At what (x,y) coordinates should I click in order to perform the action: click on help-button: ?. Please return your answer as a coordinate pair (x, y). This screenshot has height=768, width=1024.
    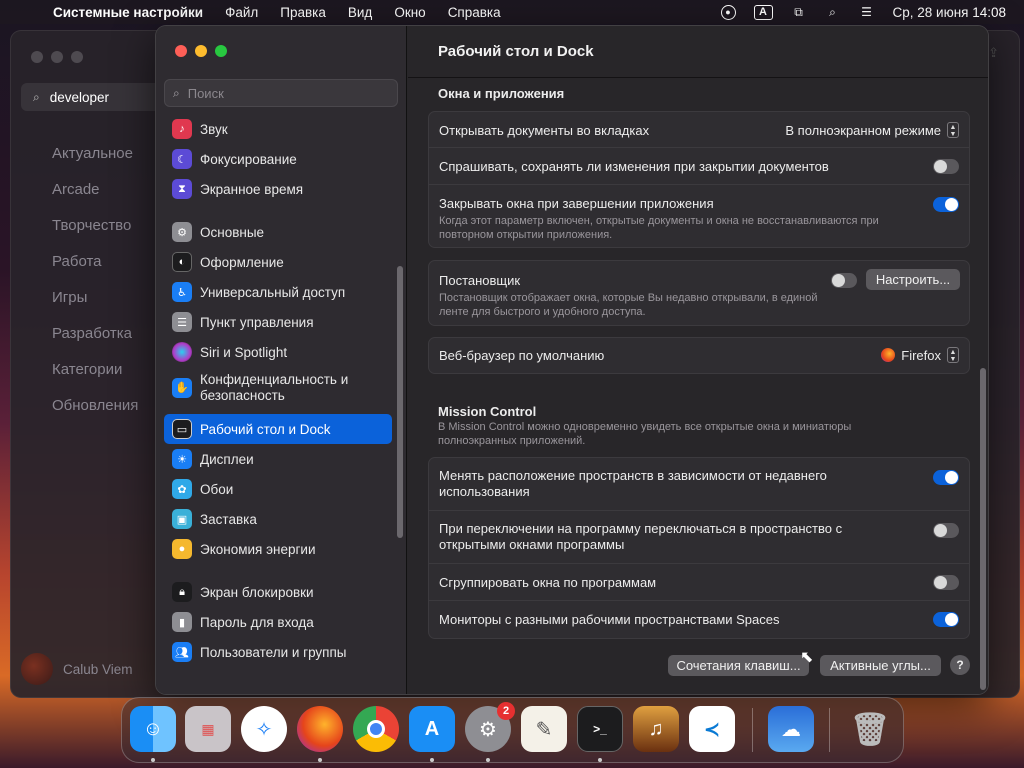
    Looking at the image, I should click on (960, 665).